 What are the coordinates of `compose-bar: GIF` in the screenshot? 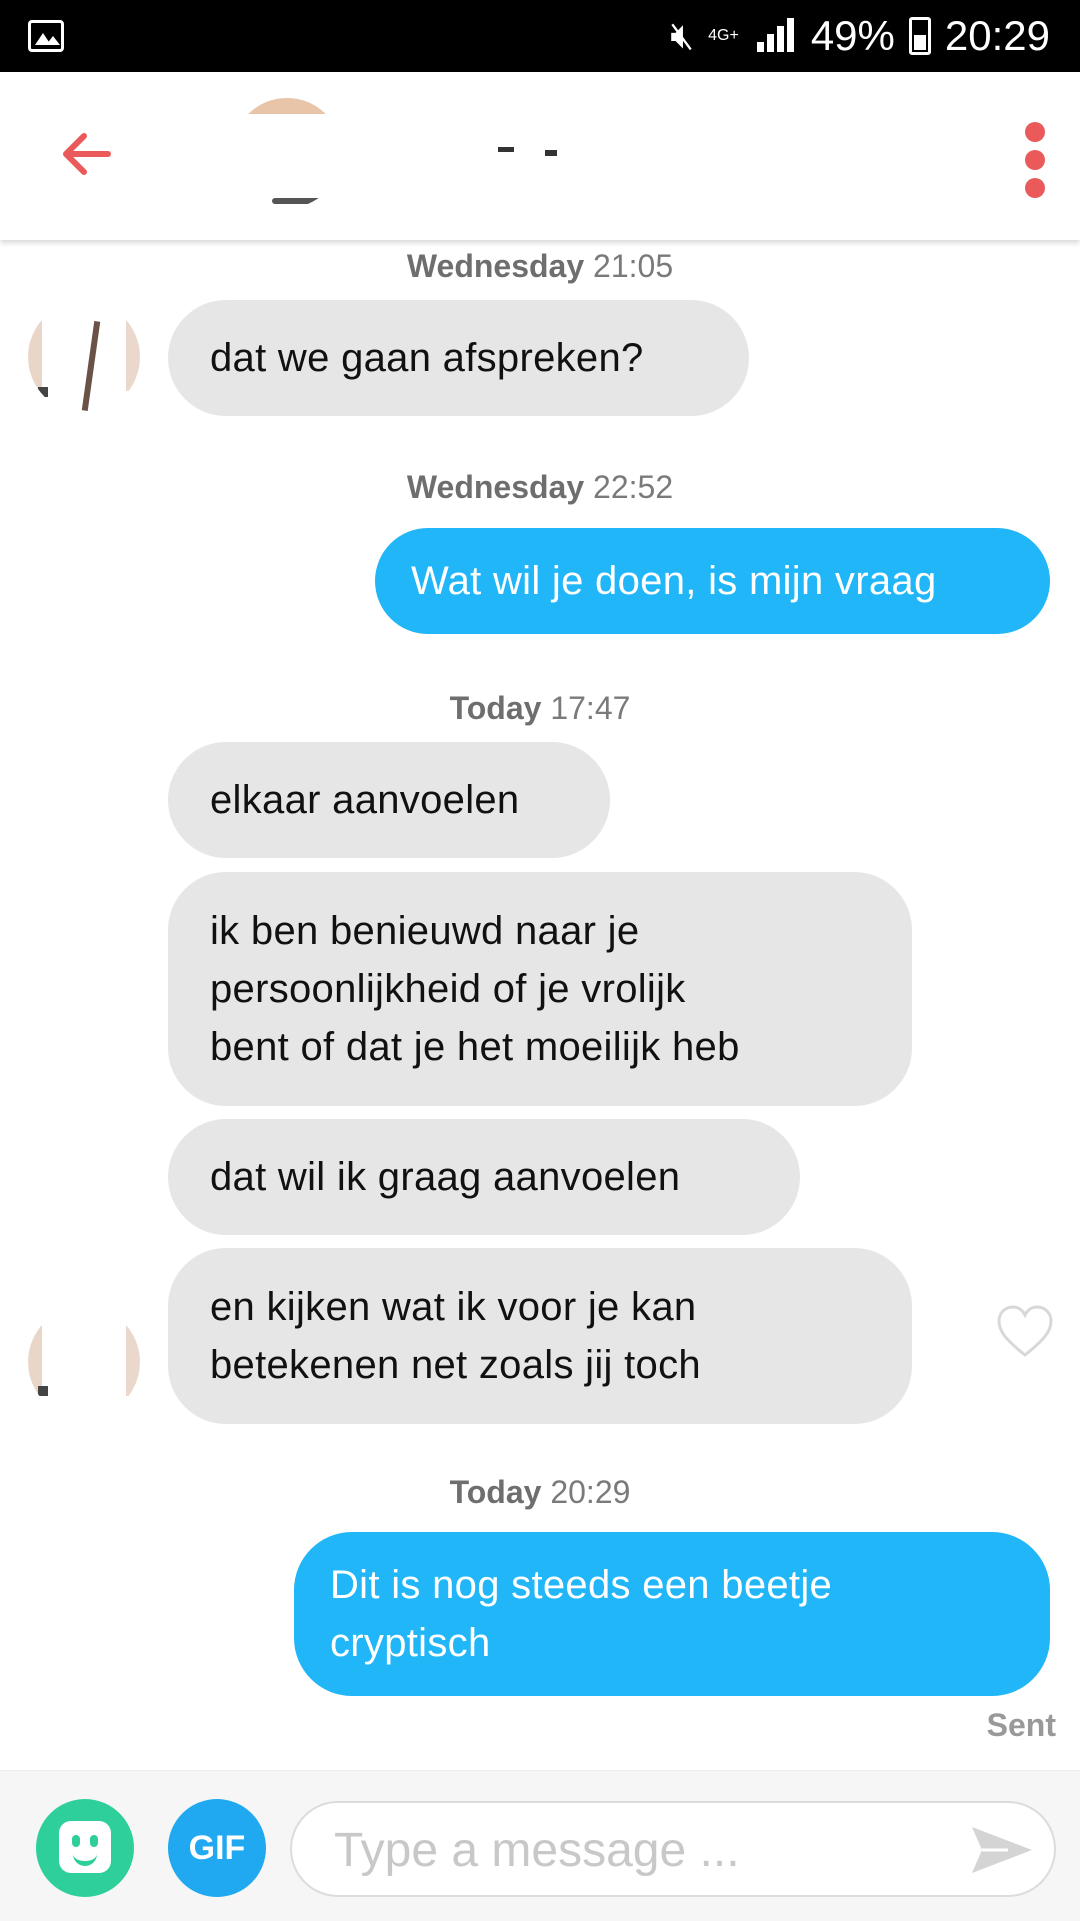 It's located at (540, 1845).